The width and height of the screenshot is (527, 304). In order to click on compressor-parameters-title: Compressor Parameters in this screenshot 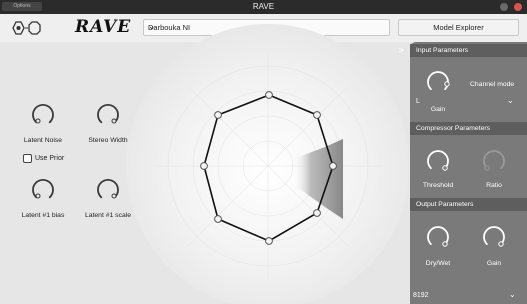, I will do `click(453, 128)`.